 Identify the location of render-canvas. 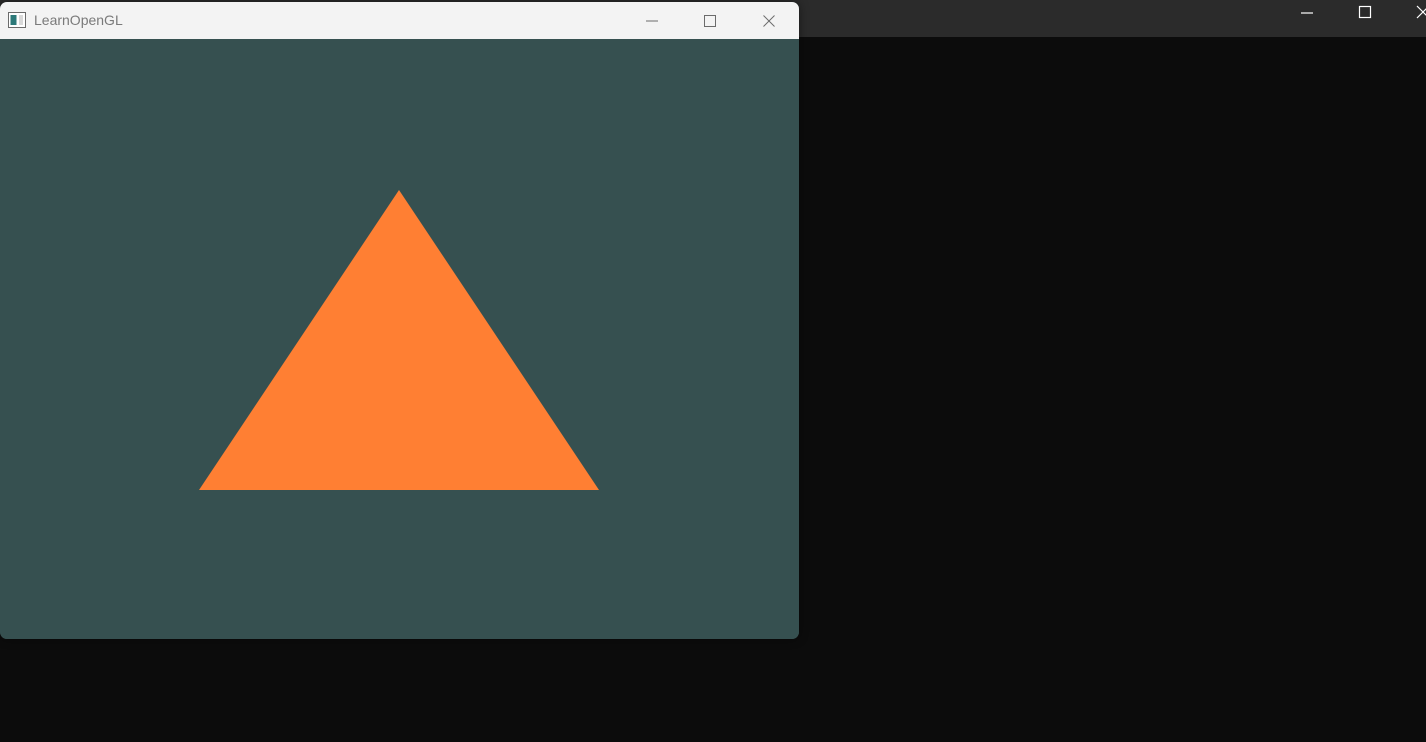
(399, 340).